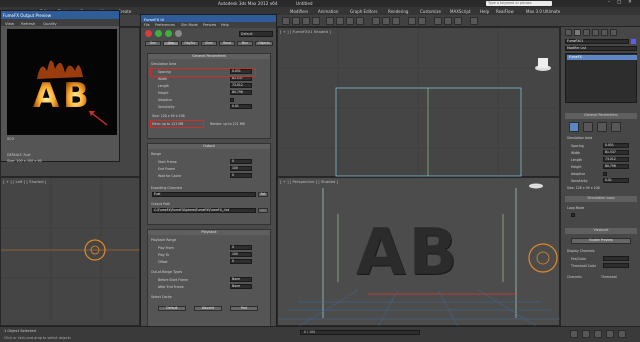  What do you see at coordinates (577, 32) in the screenshot?
I see `modify-tab-icon` at bounding box center [577, 32].